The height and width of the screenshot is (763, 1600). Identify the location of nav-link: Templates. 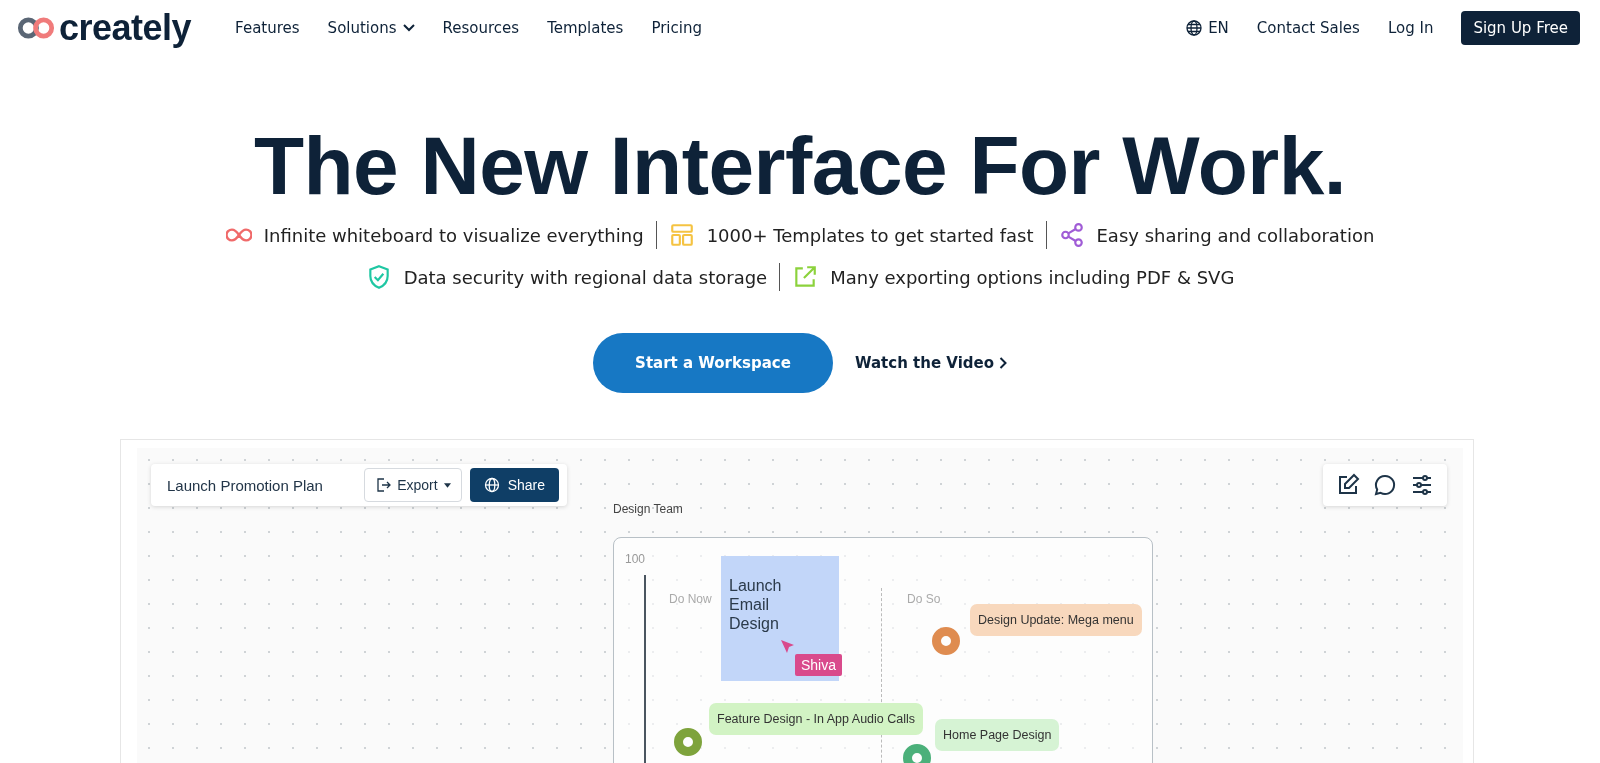
(585, 27).